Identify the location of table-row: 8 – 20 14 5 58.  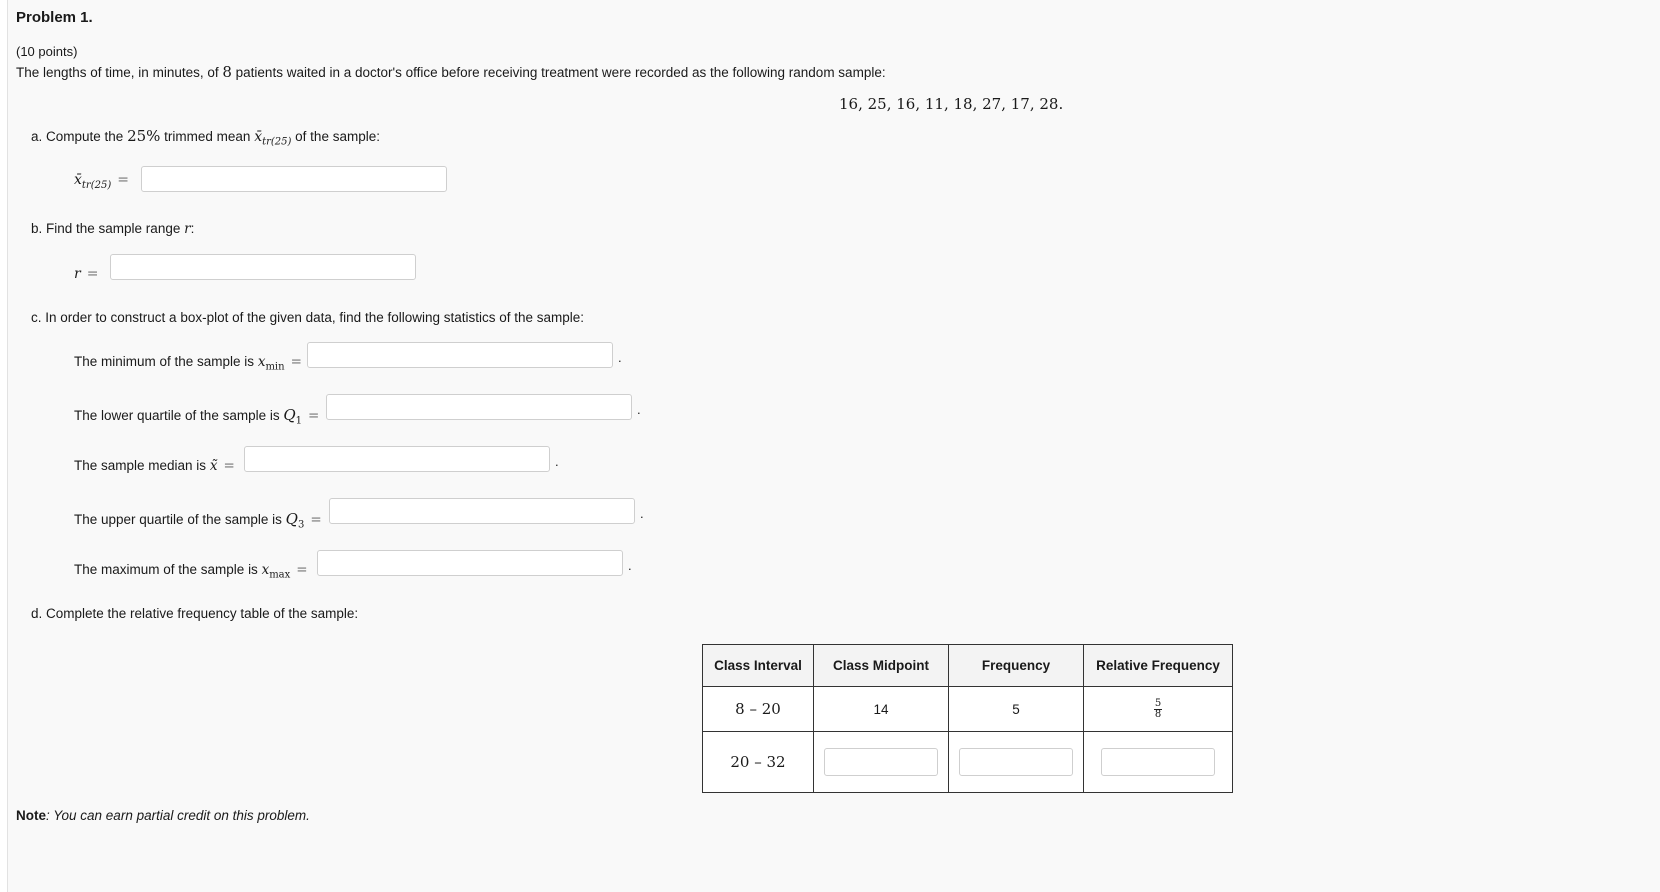
(967, 709).